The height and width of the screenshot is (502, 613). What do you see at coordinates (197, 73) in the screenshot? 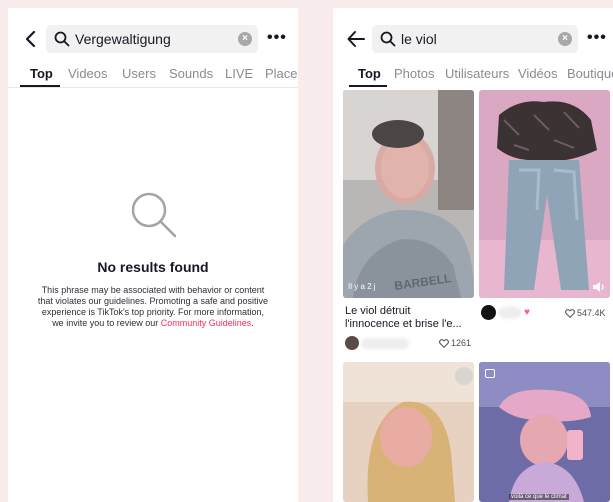
I see `tab-sounds: Sounds` at bounding box center [197, 73].